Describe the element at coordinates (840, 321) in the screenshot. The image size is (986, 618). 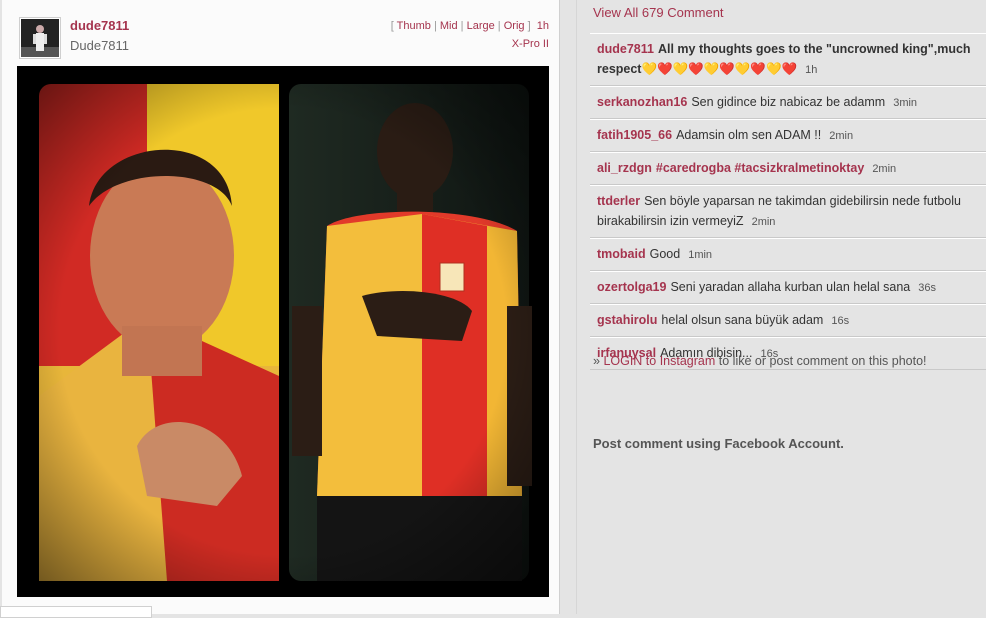
I see `comment-time: 16s` at that location.